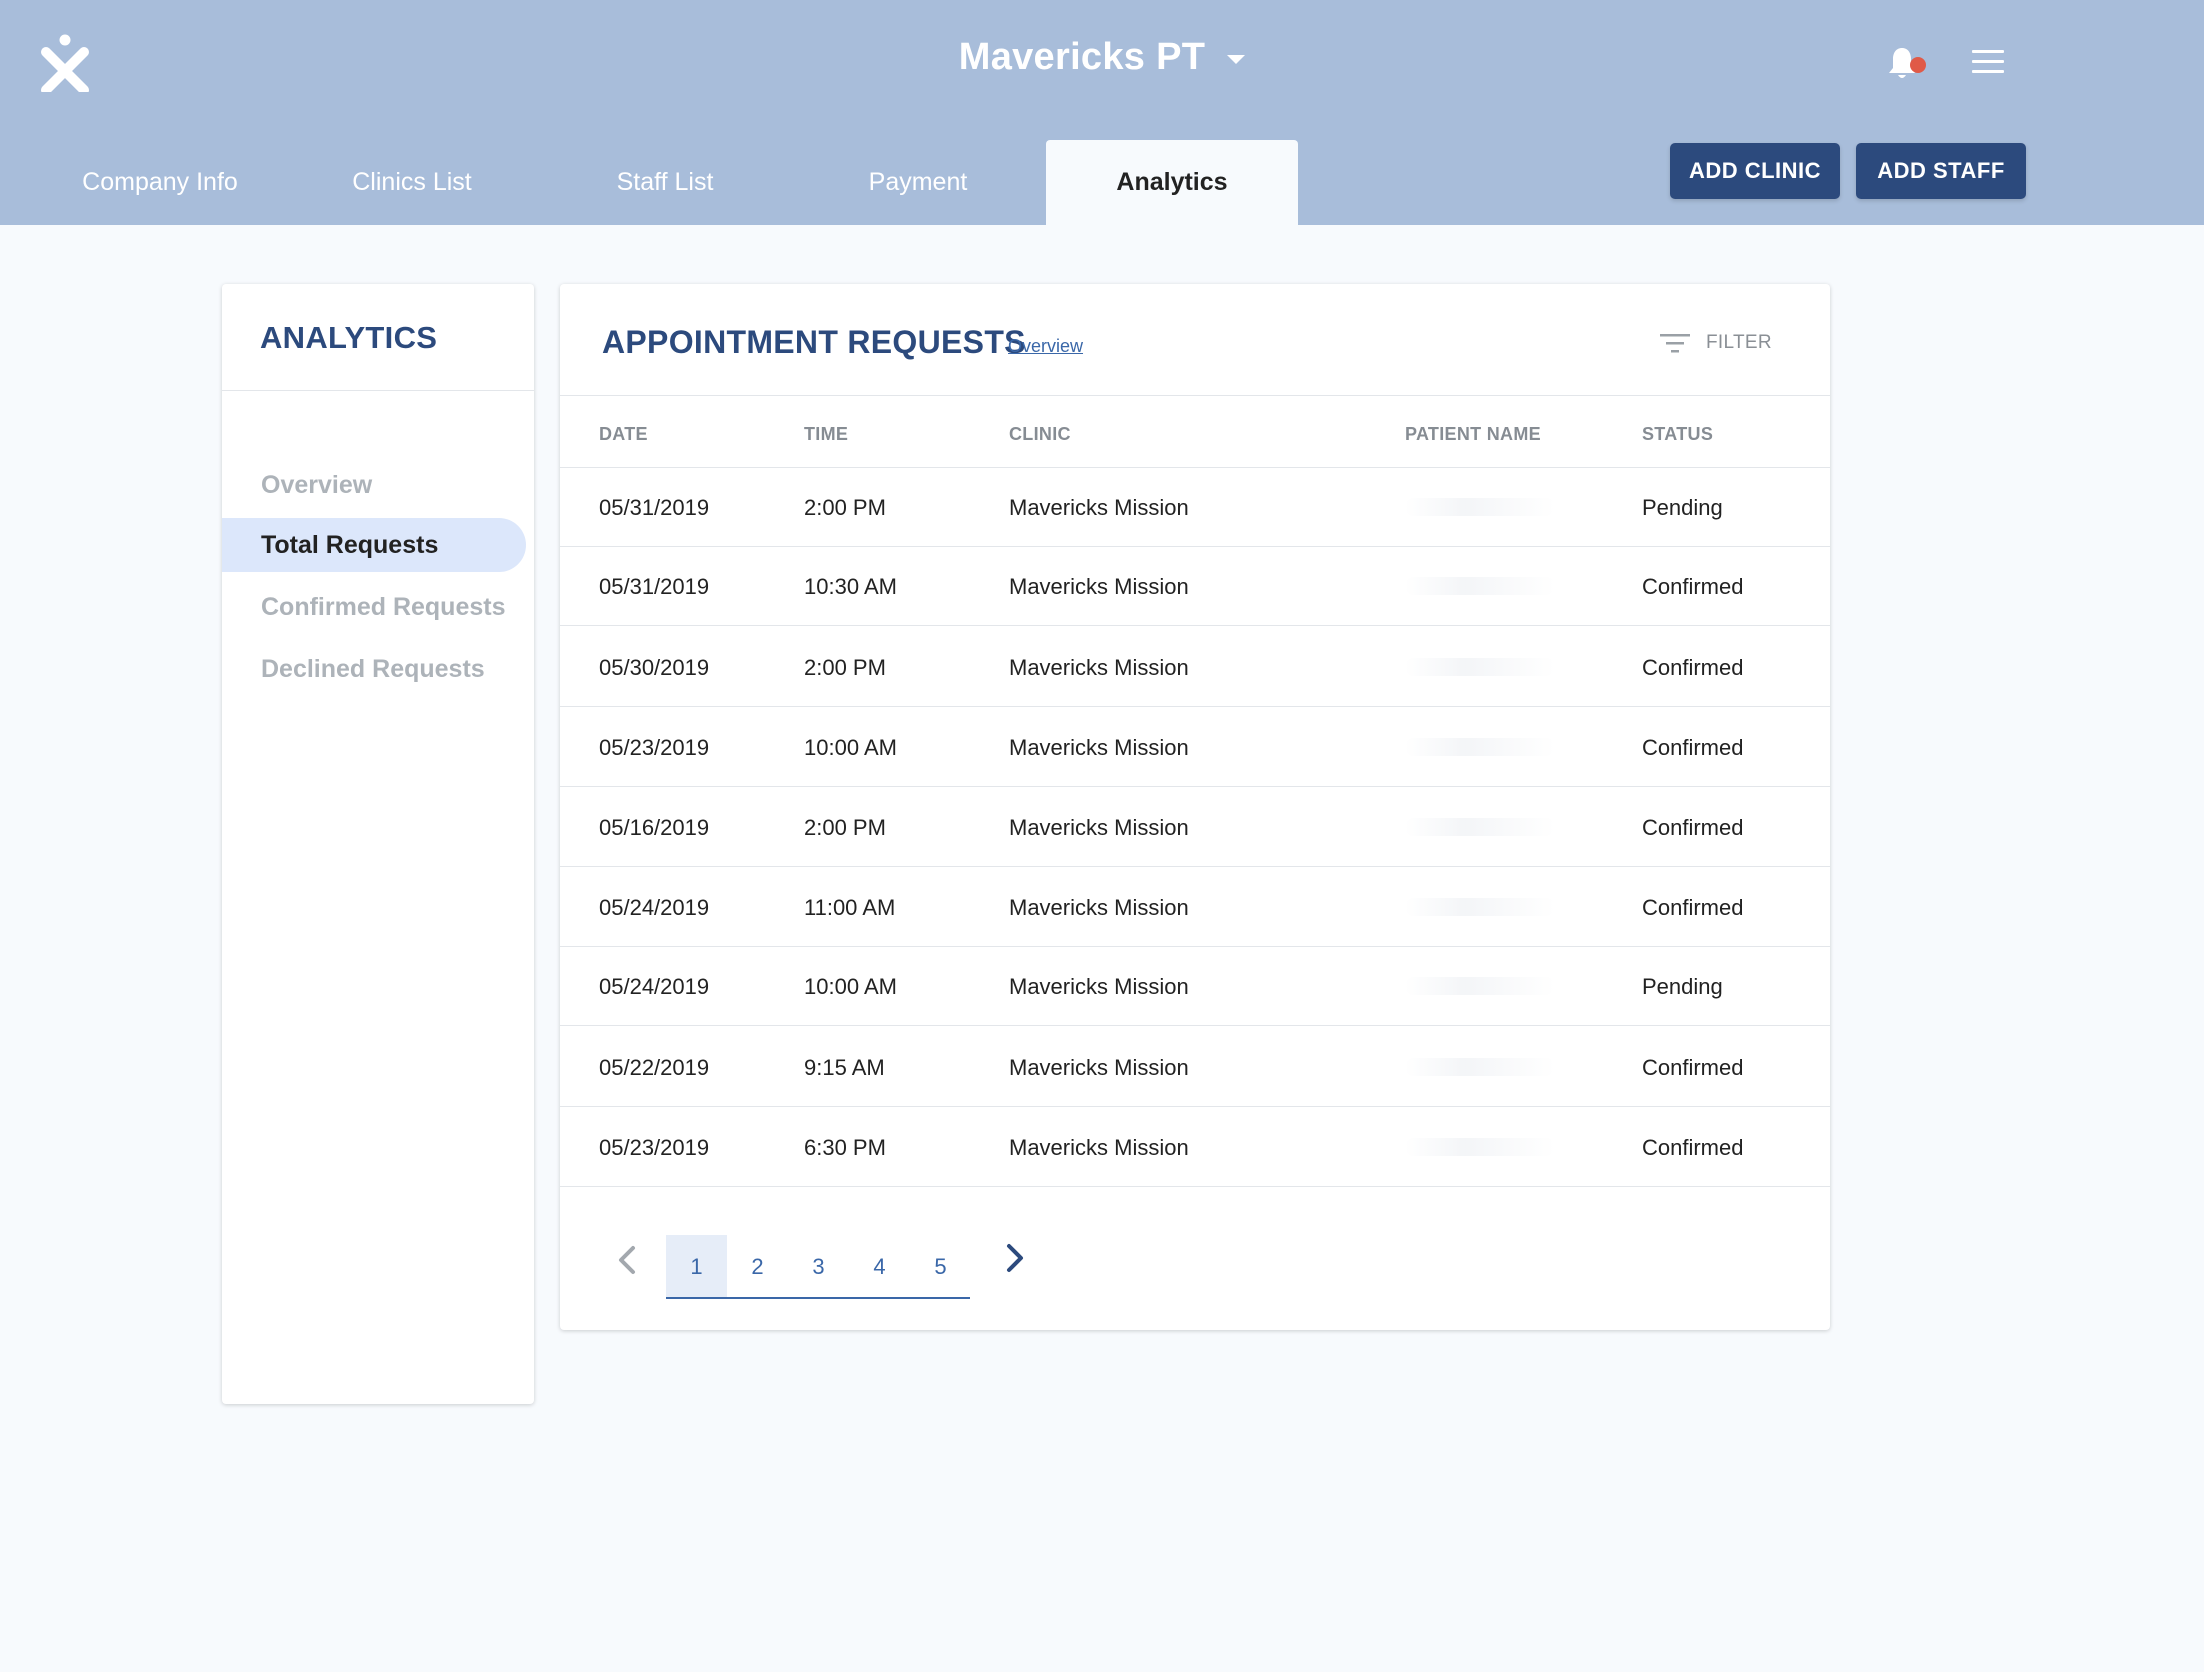 Image resolution: width=2204 pixels, height=1672 pixels. Describe the element at coordinates (374, 545) in the screenshot. I see `sidebar-item-total-requests: Total Requests` at that location.